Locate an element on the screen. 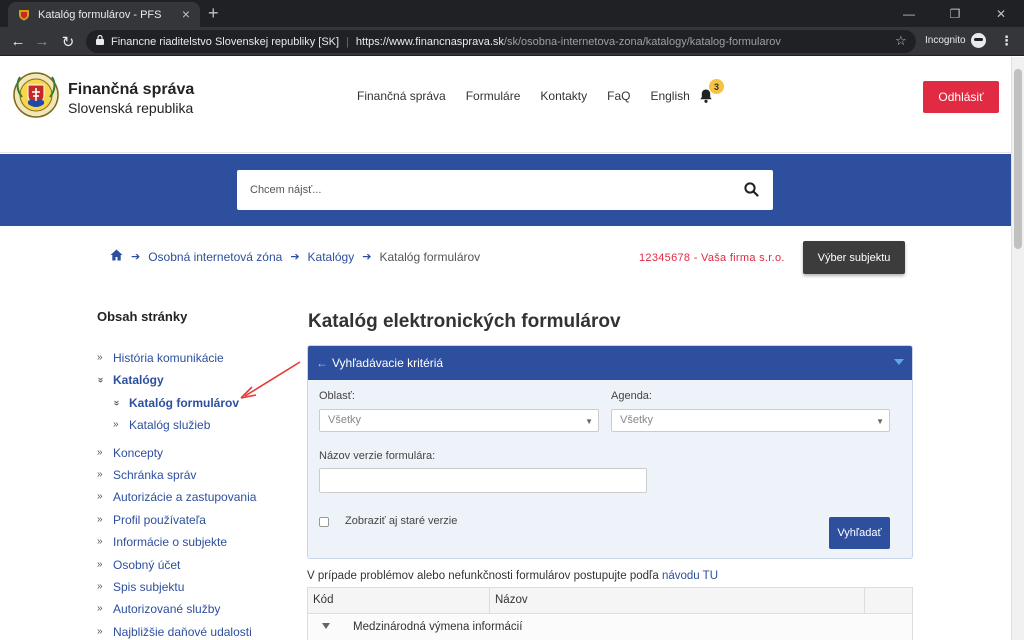 The height and width of the screenshot is (640, 1024). browser-tab: Katalóg formulárov - PFS × is located at coordinates (104, 14).